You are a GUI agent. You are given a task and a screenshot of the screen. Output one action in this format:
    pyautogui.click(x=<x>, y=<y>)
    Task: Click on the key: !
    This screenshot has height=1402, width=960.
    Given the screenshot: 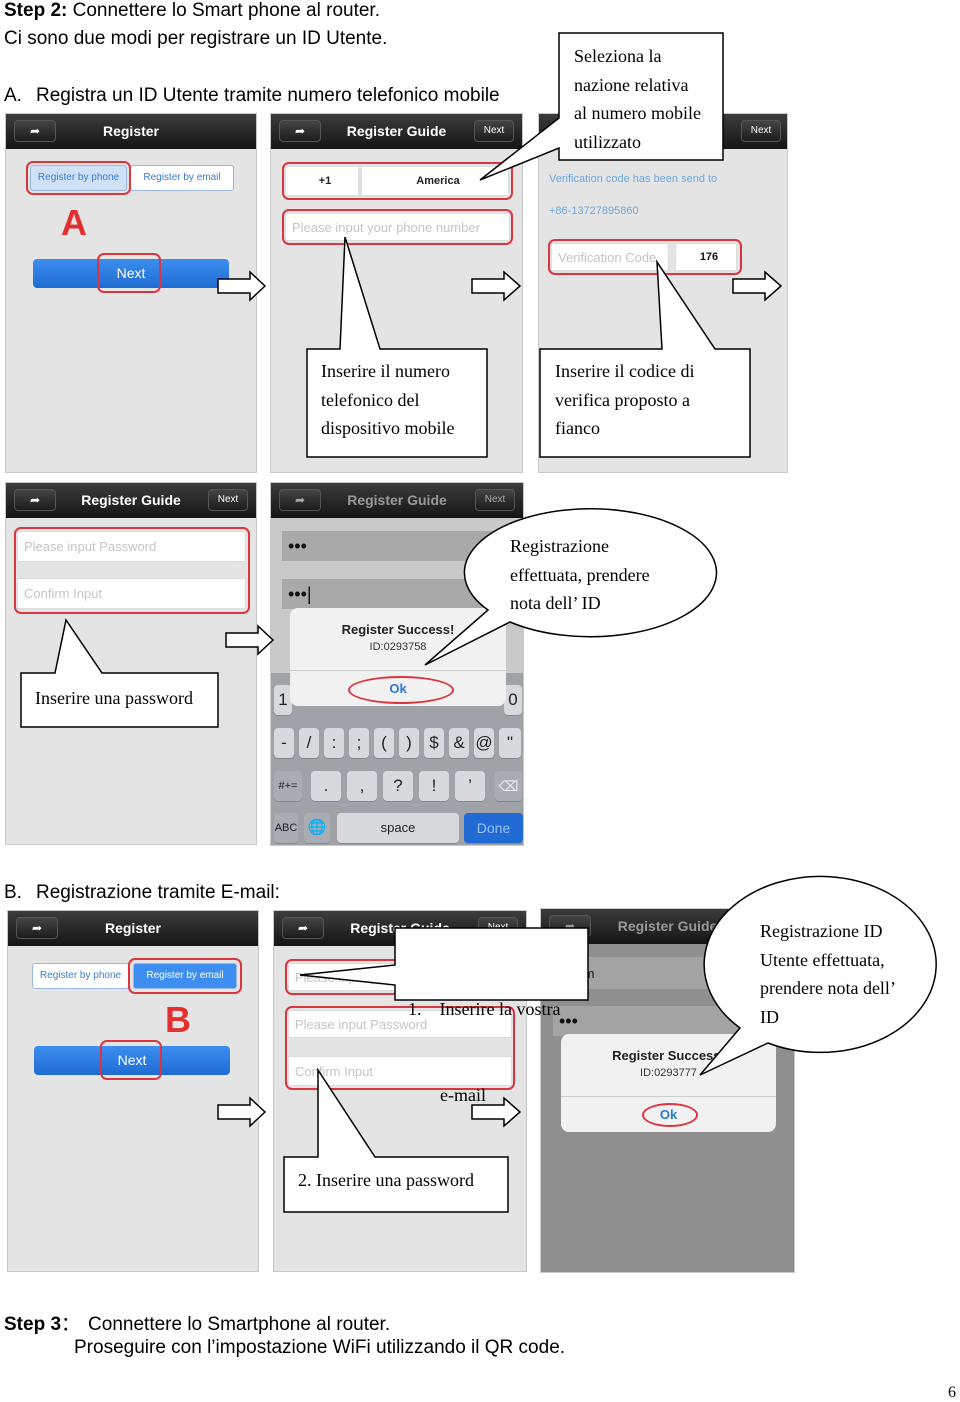 What is the action you would take?
    pyautogui.click(x=434, y=786)
    